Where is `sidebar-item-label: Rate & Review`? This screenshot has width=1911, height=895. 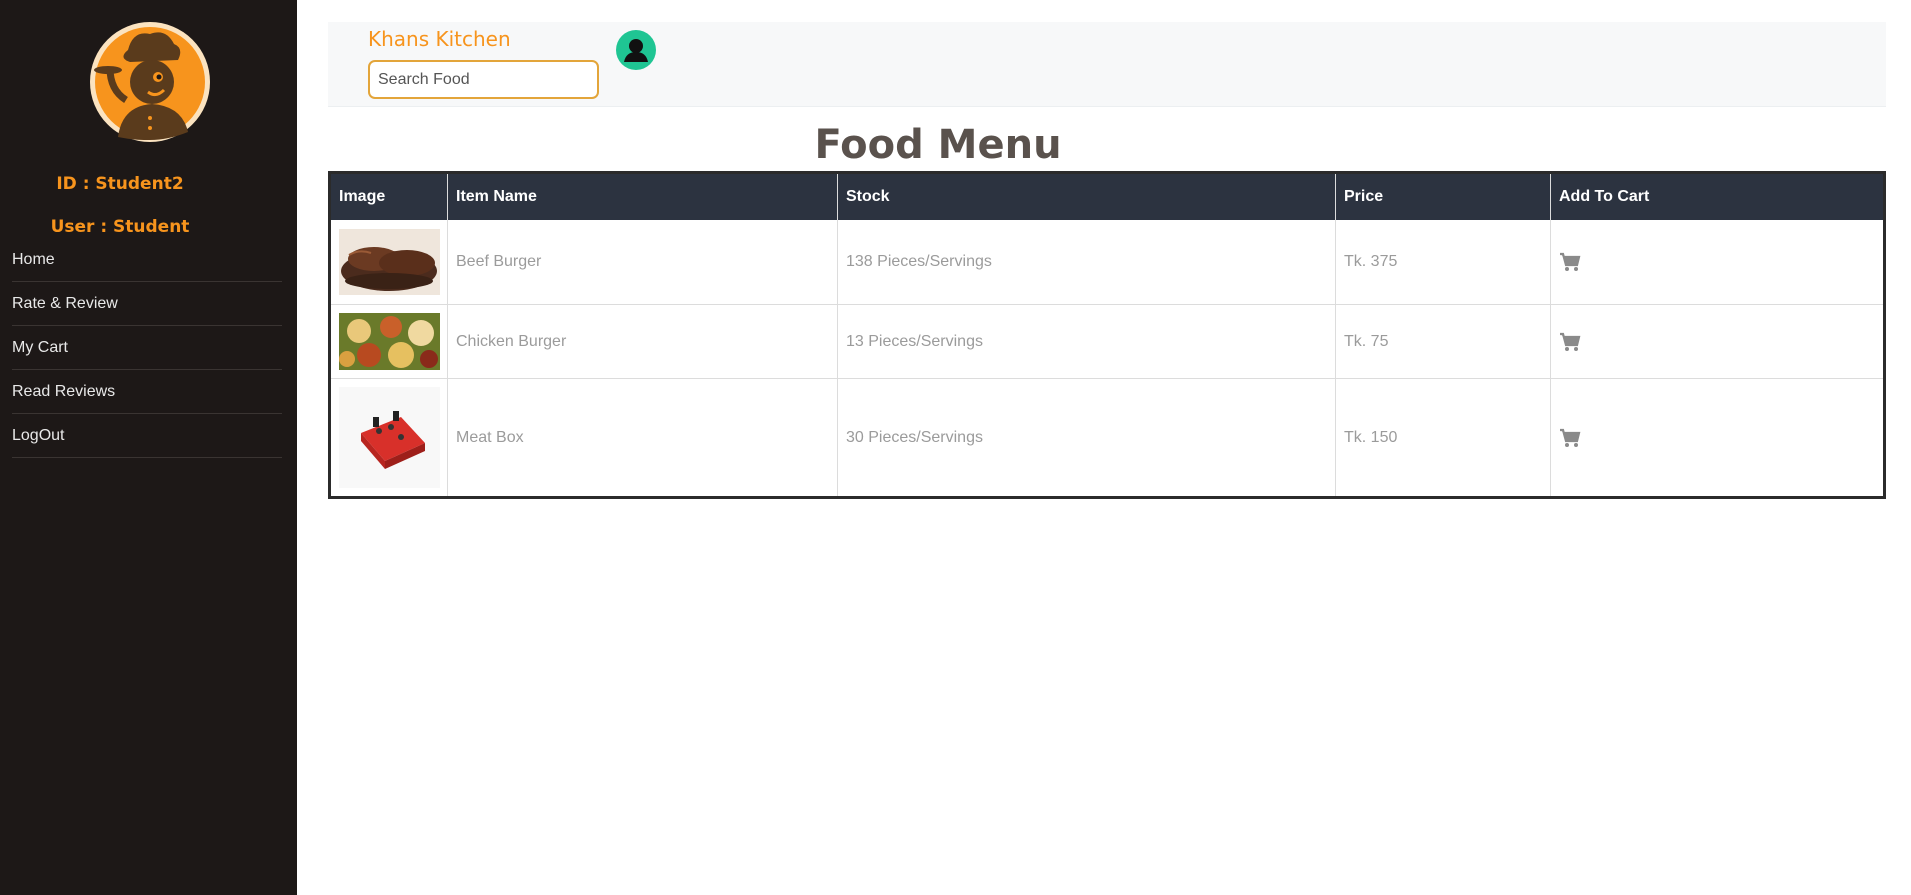 sidebar-item-label: Rate & Review is located at coordinates (65, 304).